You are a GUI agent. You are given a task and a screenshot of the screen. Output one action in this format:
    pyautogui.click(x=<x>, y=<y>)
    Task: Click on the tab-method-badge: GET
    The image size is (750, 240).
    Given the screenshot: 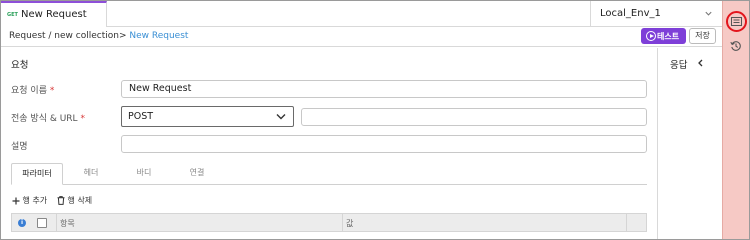 What is the action you would take?
    pyautogui.click(x=12, y=15)
    